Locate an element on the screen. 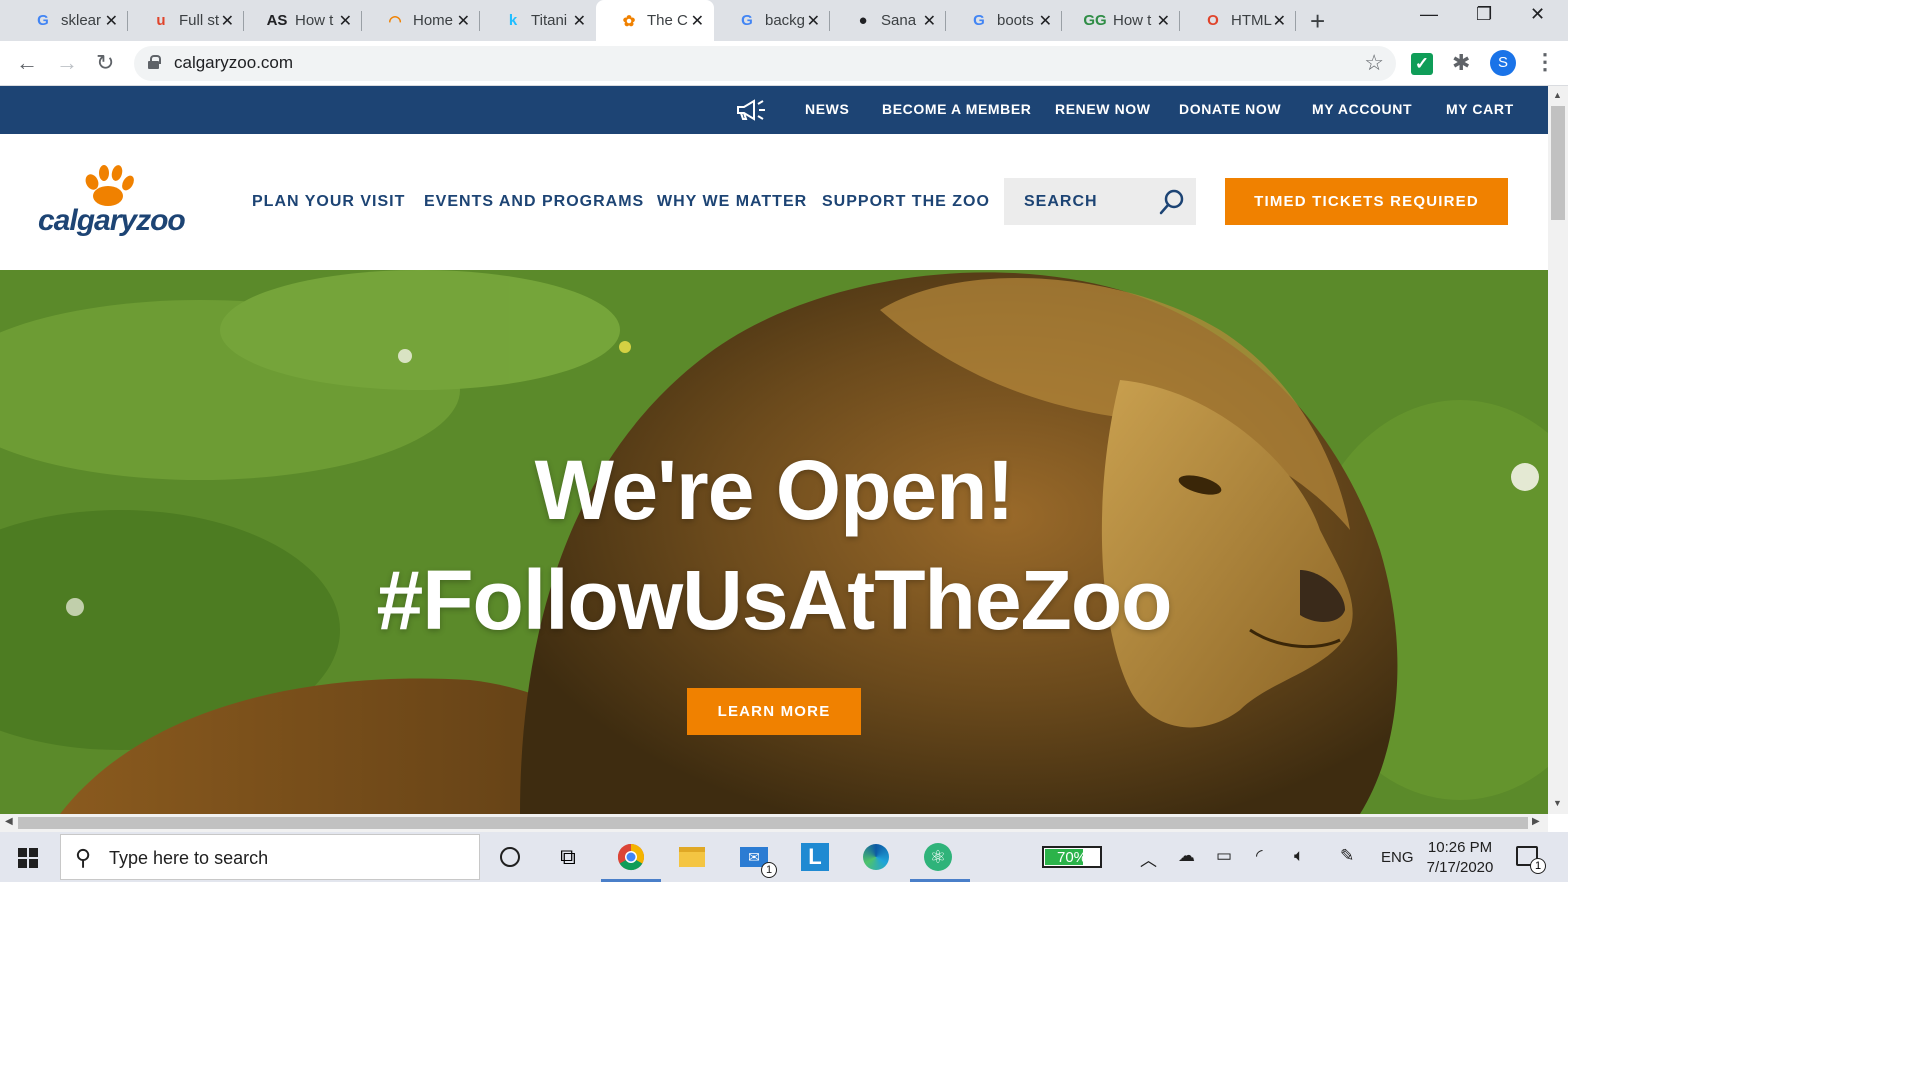 This screenshot has width=1920, height=1080. browser-tab: O HTML ✕ is located at coordinates (1238, 20).